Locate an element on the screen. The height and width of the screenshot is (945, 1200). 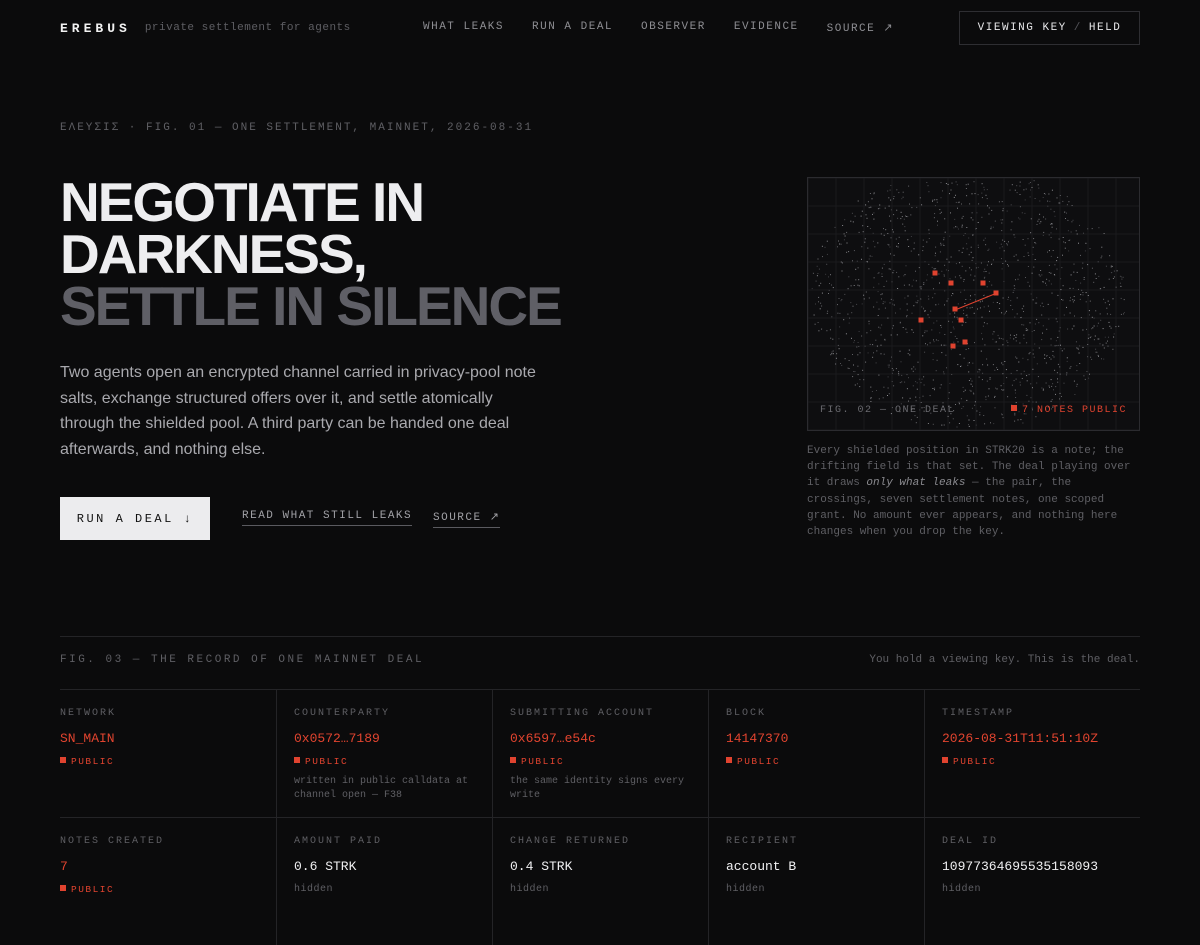
cell-value: 0x6597…e54c is located at coordinates (609, 738).